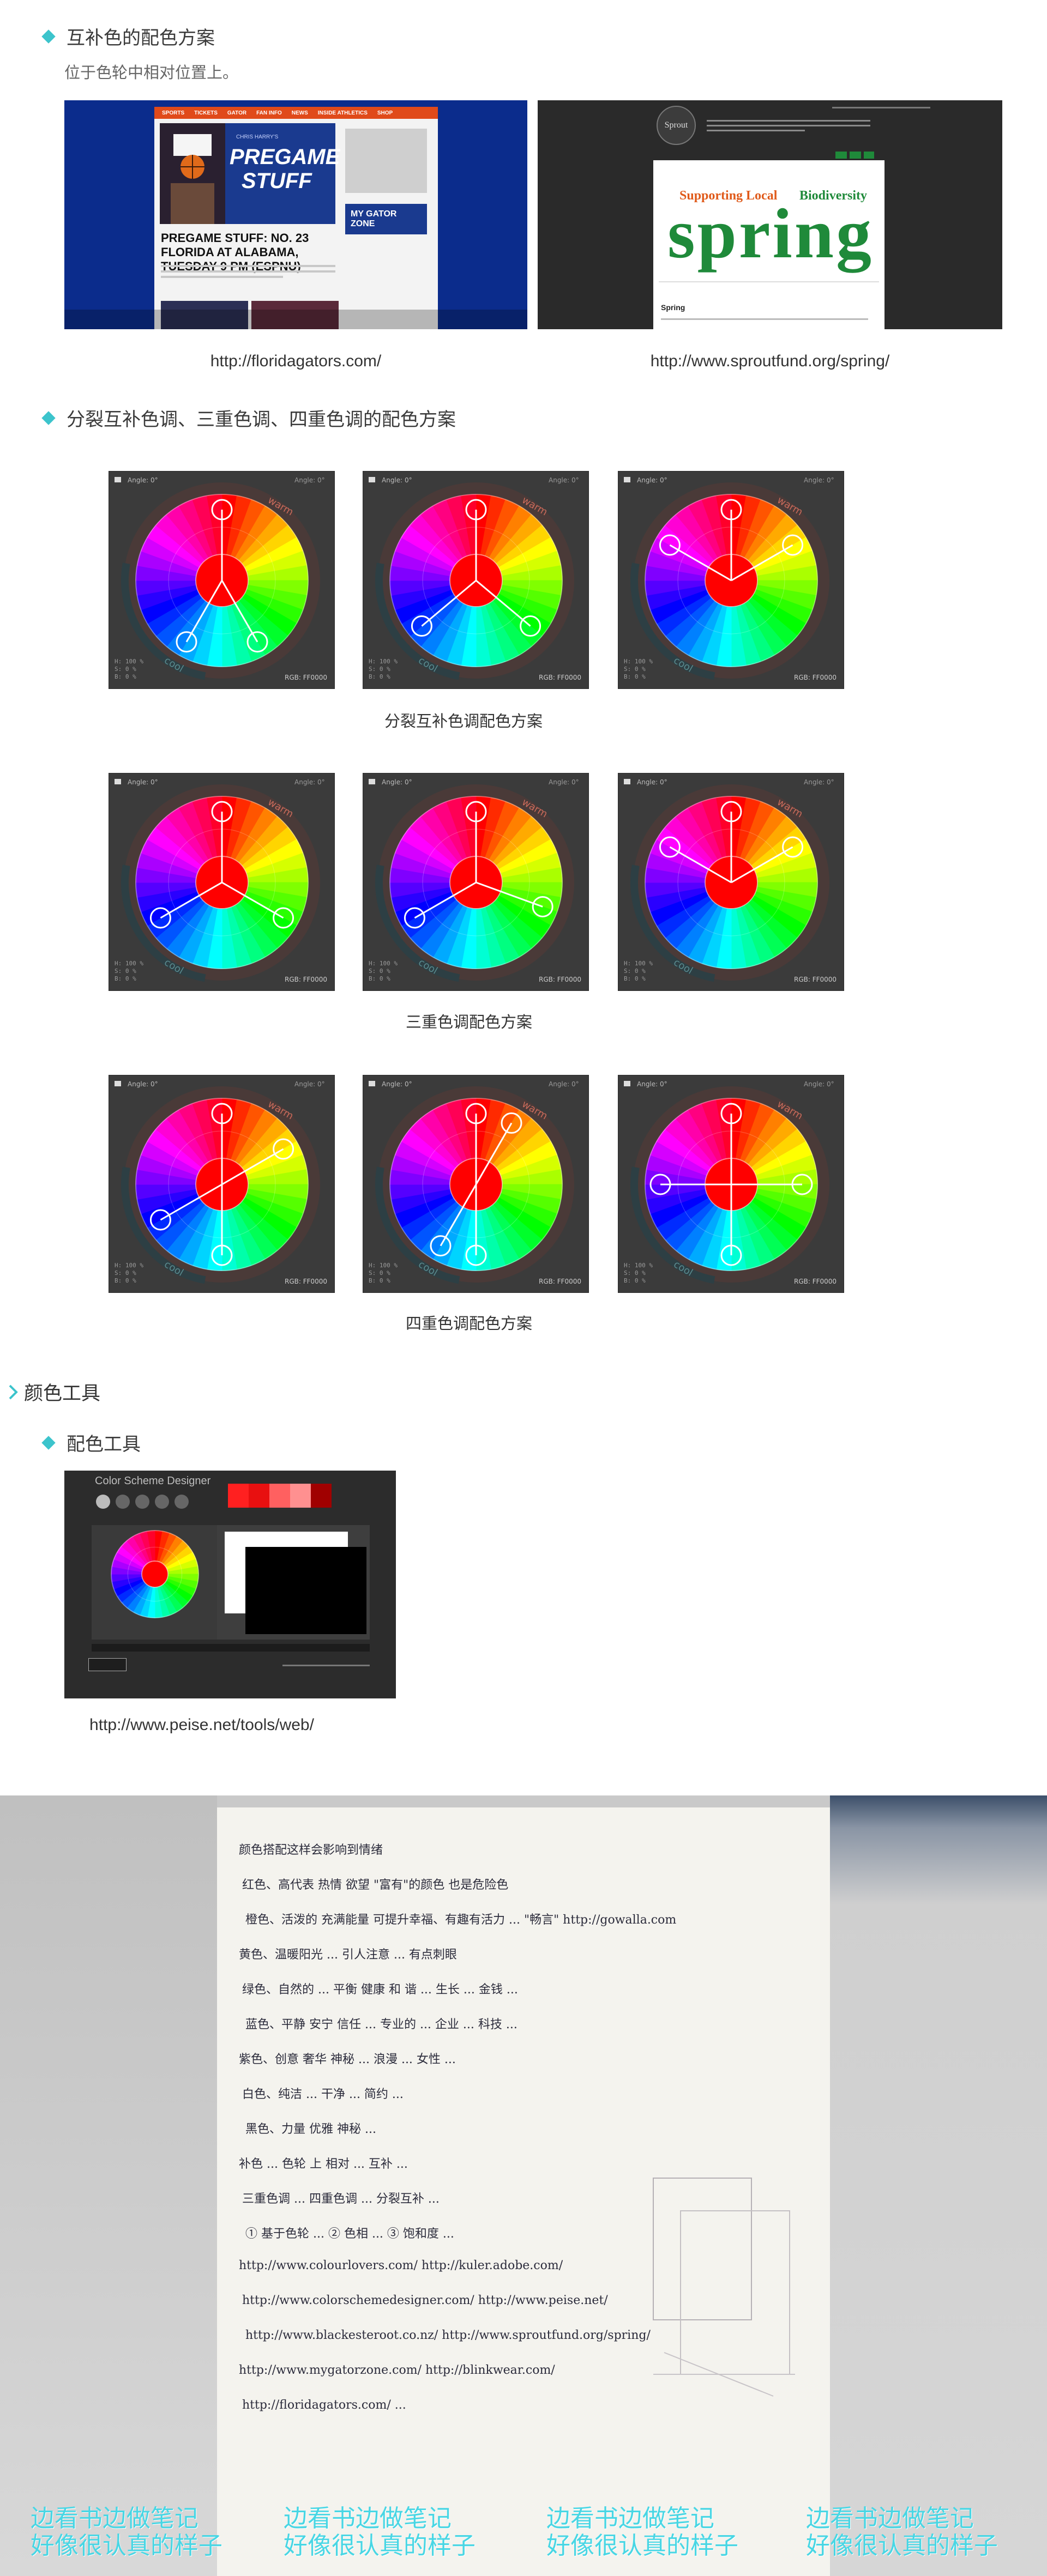 The height and width of the screenshot is (2576, 1047). Describe the element at coordinates (342, 113) in the screenshot. I see `fl-nav-item: INSIDE ATHLETICS` at that location.